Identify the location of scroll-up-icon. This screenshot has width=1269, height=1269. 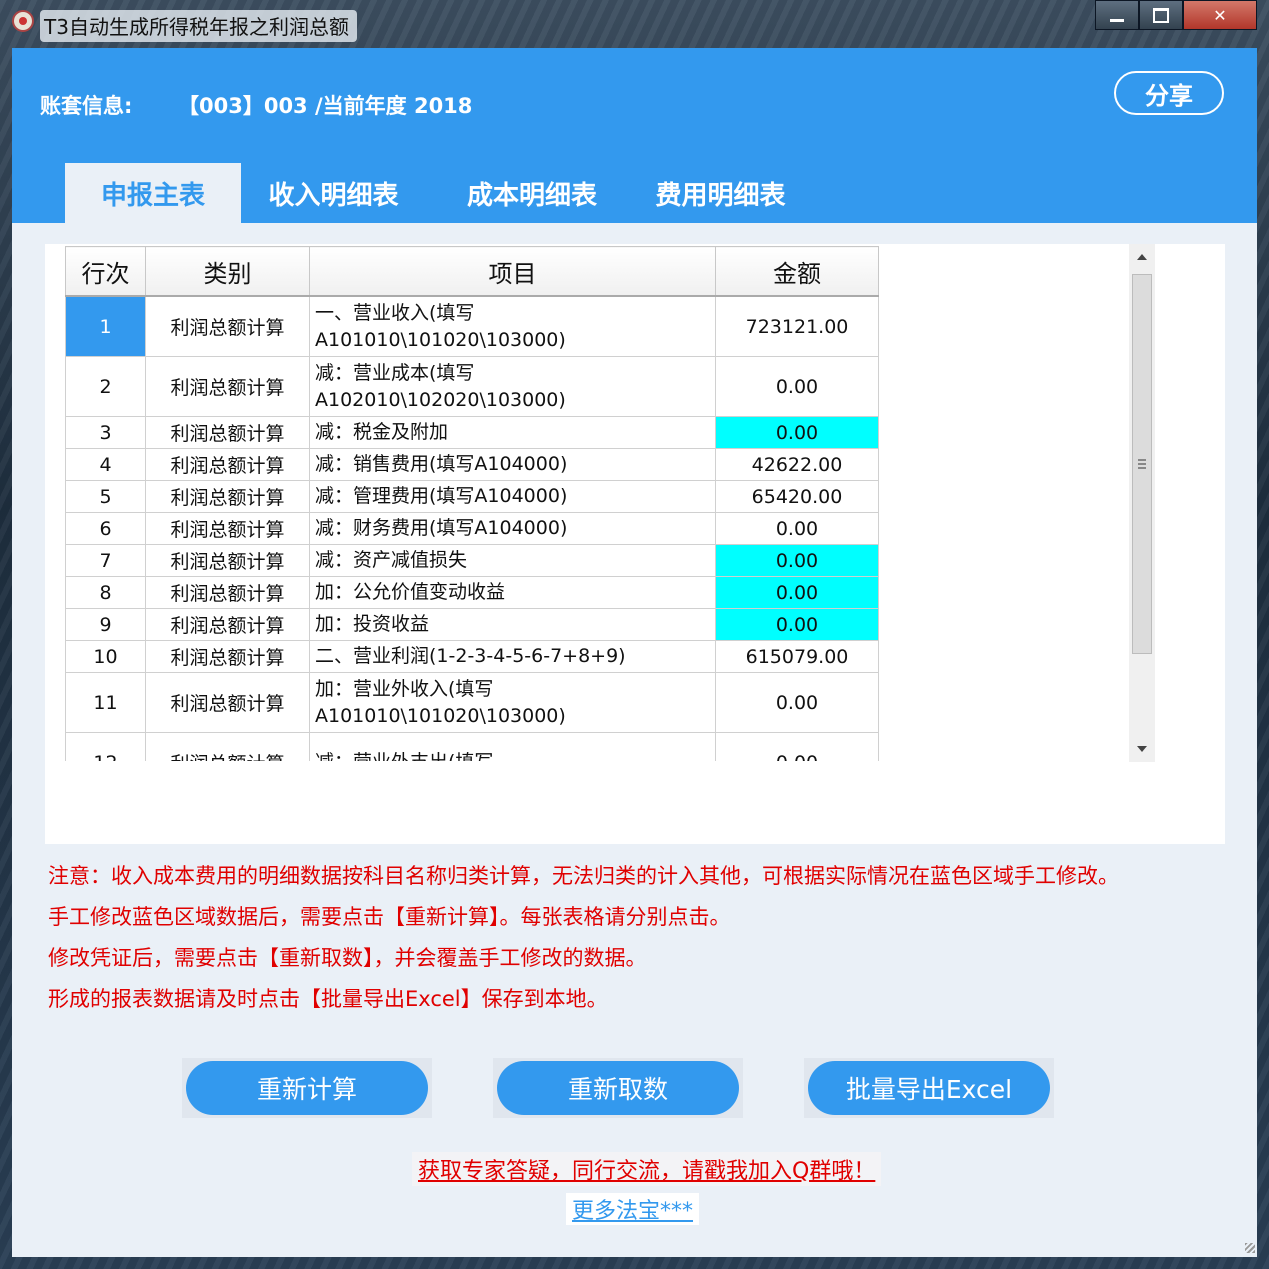
(1142, 257).